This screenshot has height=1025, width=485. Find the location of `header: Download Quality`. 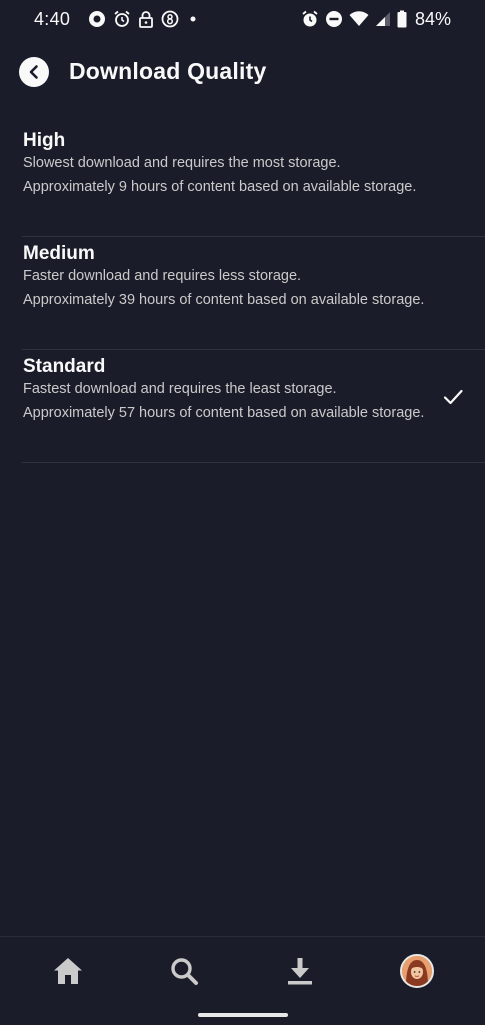

header: Download Quality is located at coordinates (242, 73).